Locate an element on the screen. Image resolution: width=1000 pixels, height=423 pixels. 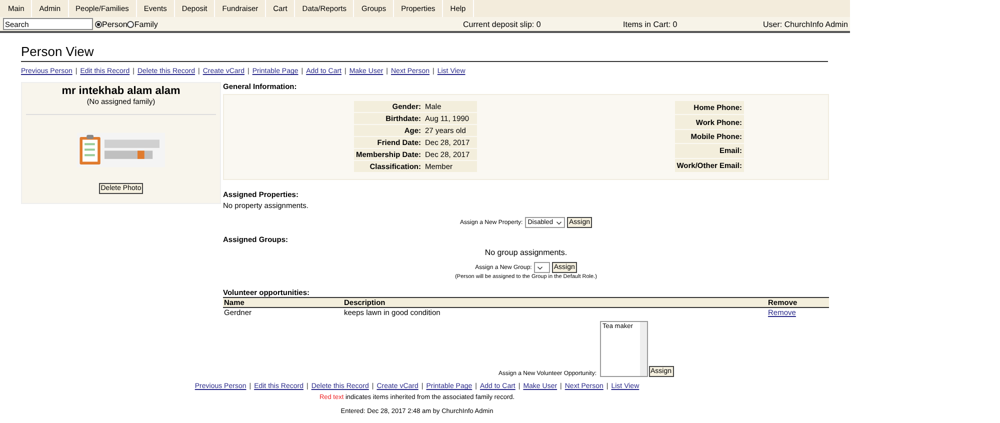
group-dropdown is located at coordinates (542, 267).